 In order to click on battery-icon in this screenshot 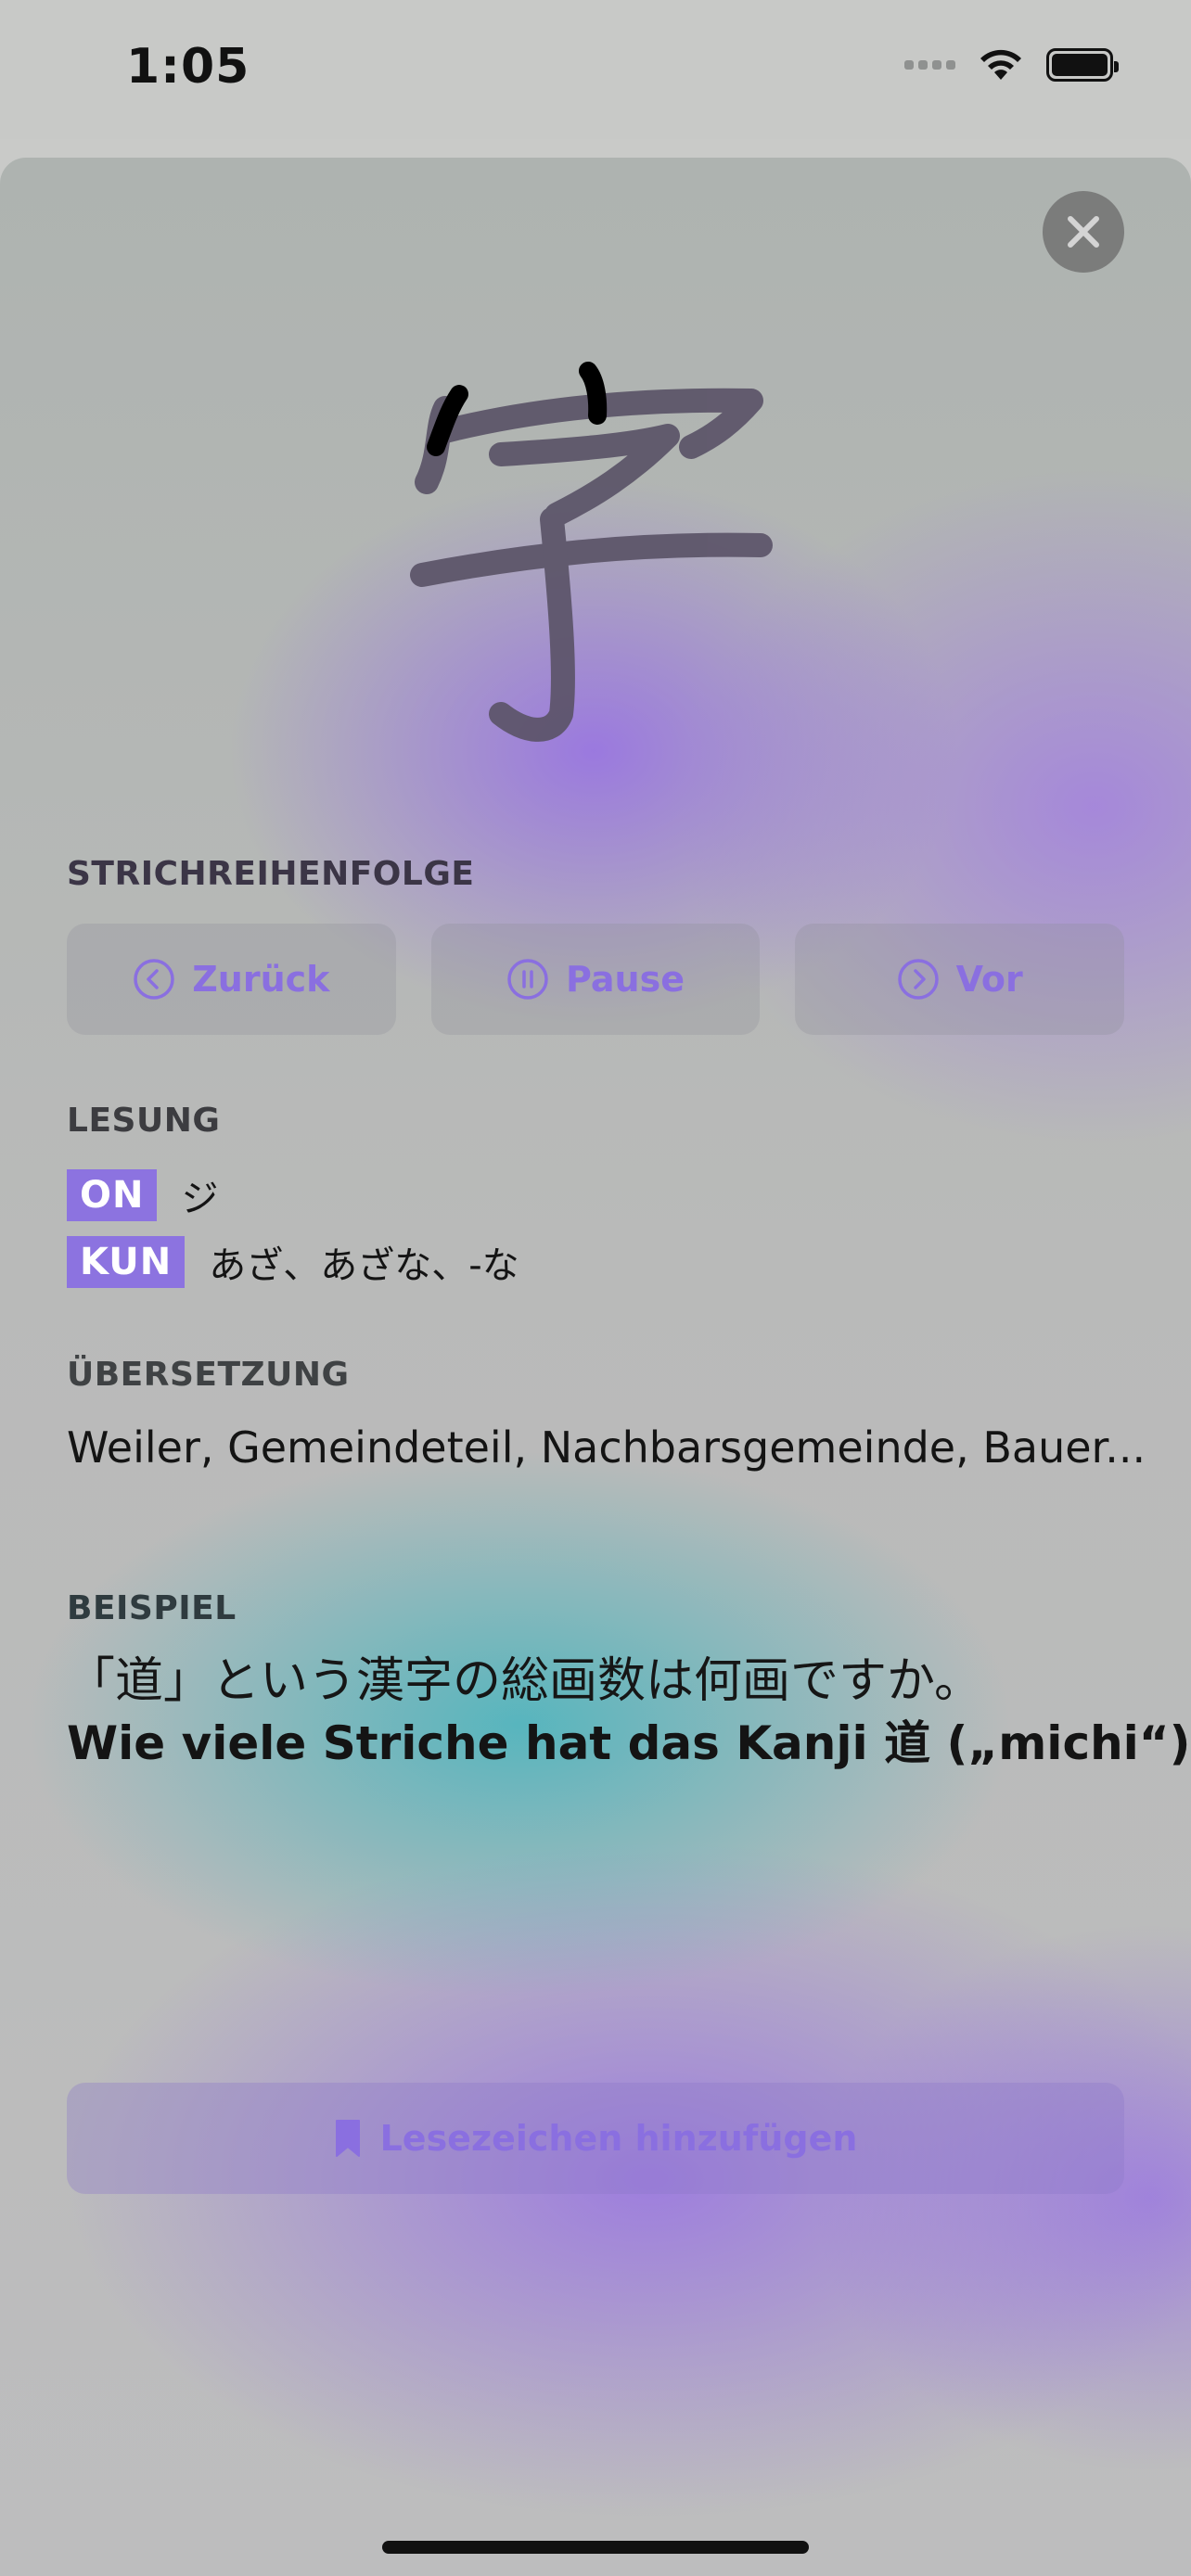, I will do `click(1082, 65)`.